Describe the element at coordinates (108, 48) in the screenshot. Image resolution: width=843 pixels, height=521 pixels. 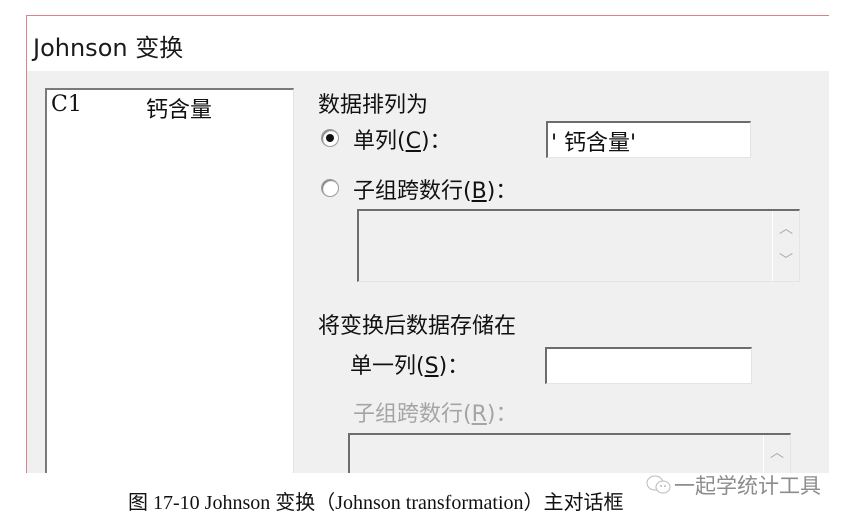
I see `dialog-title: Johnson 变换` at that location.